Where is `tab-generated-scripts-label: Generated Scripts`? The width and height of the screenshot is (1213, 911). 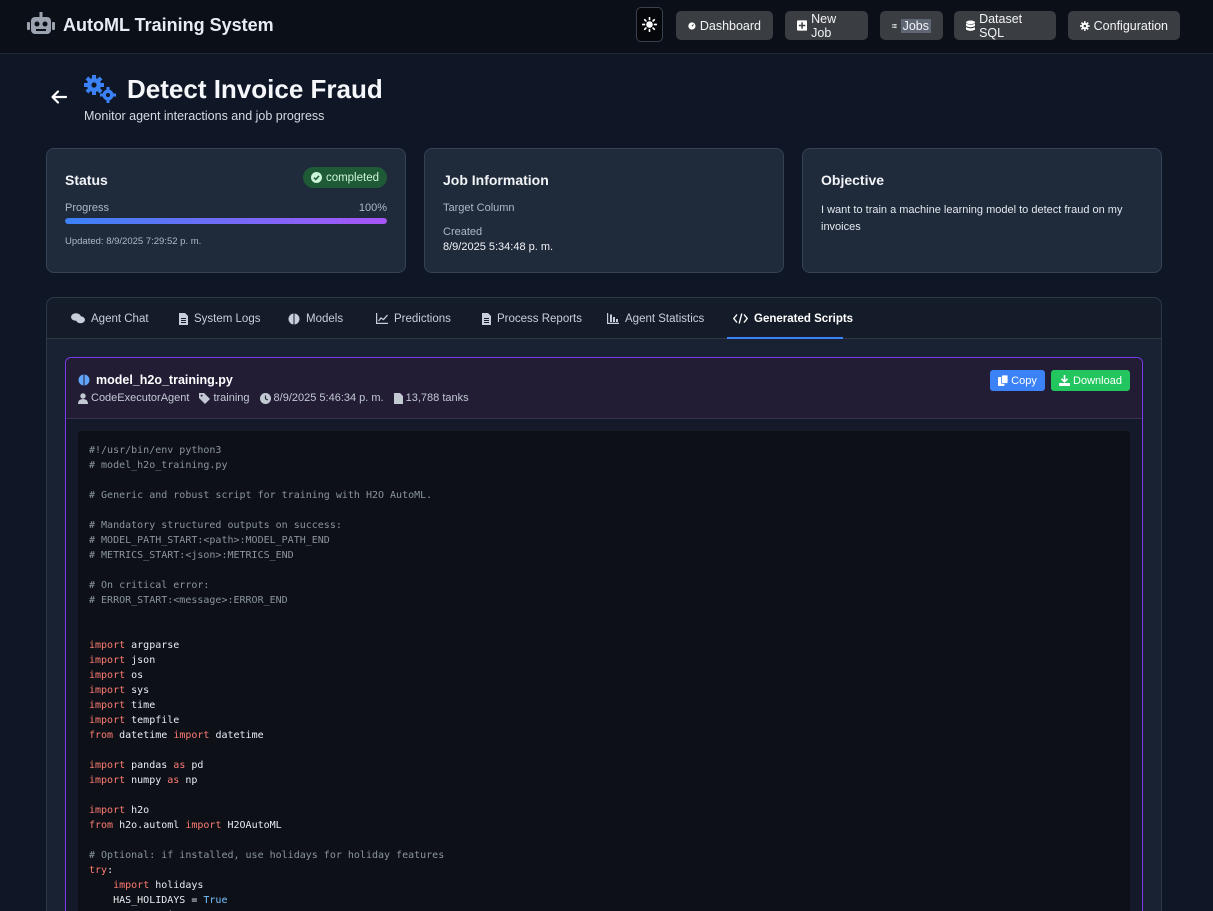
tab-generated-scripts-label: Generated Scripts is located at coordinates (804, 318).